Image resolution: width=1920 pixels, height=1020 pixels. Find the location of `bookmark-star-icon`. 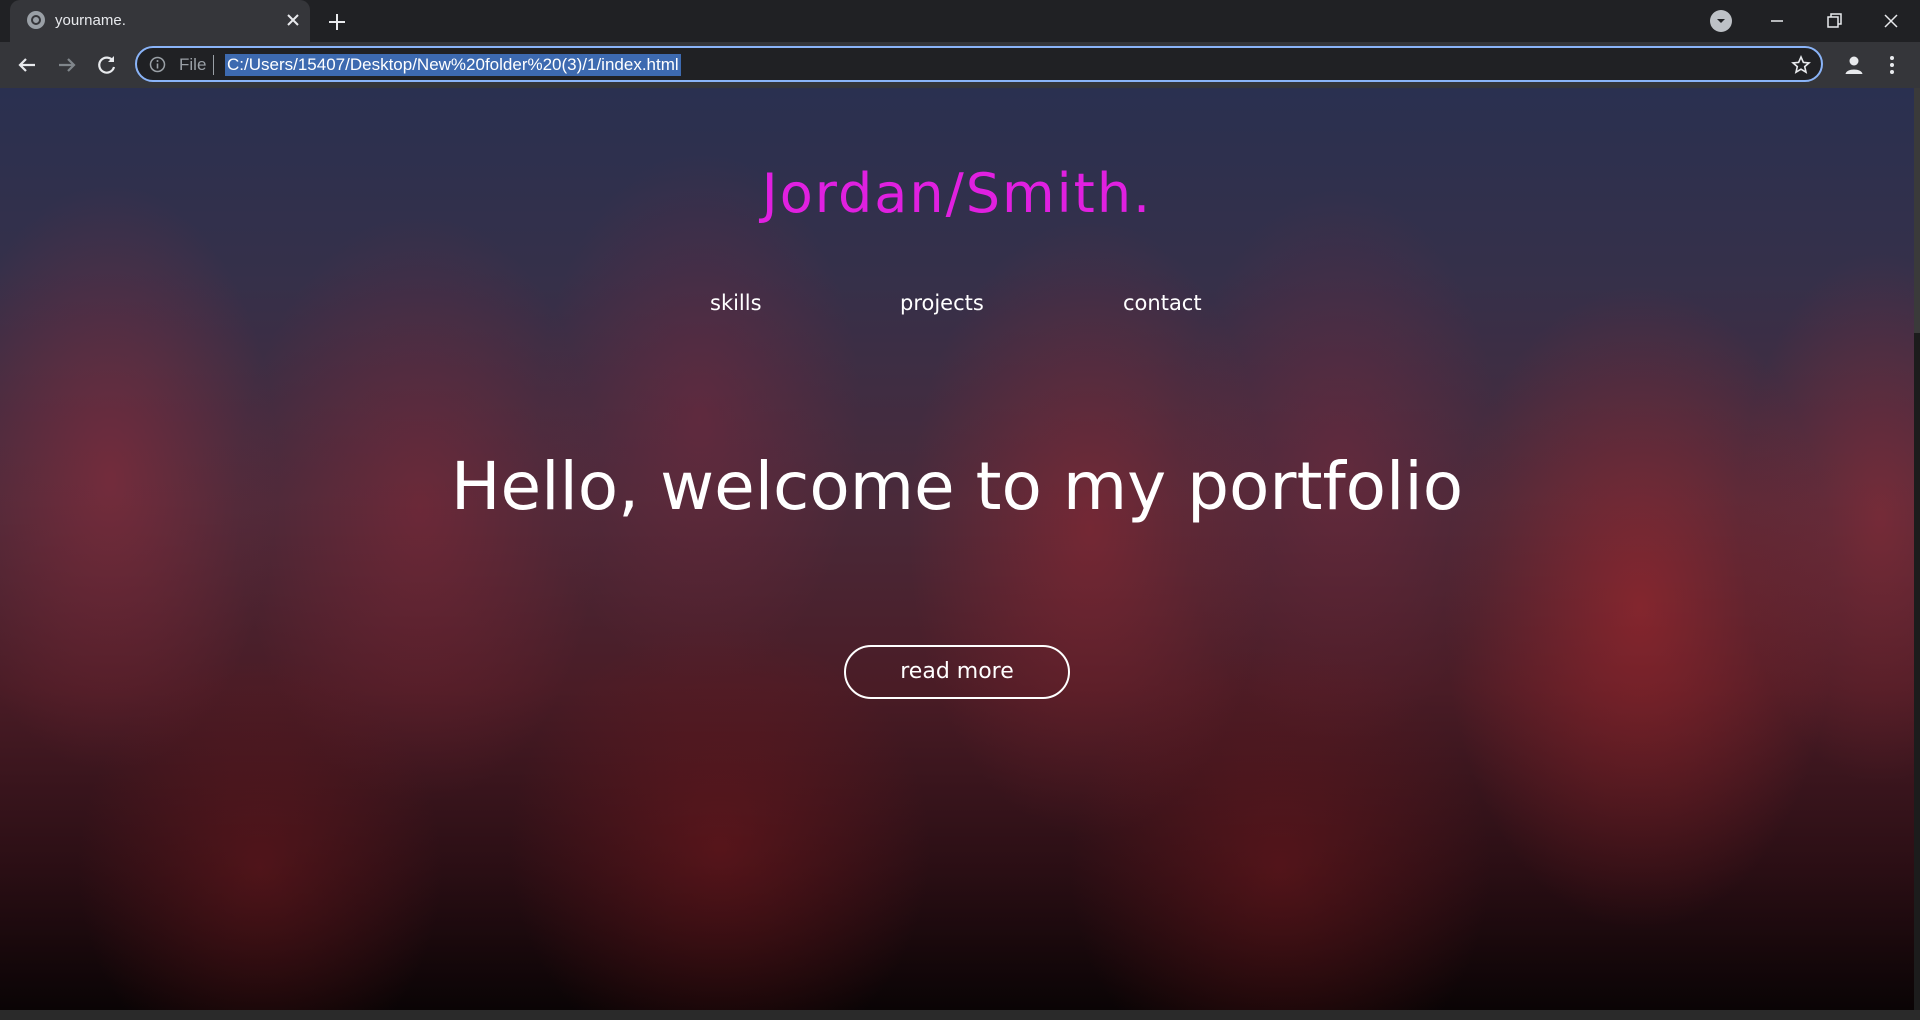

bookmark-star-icon is located at coordinates (1801, 65).